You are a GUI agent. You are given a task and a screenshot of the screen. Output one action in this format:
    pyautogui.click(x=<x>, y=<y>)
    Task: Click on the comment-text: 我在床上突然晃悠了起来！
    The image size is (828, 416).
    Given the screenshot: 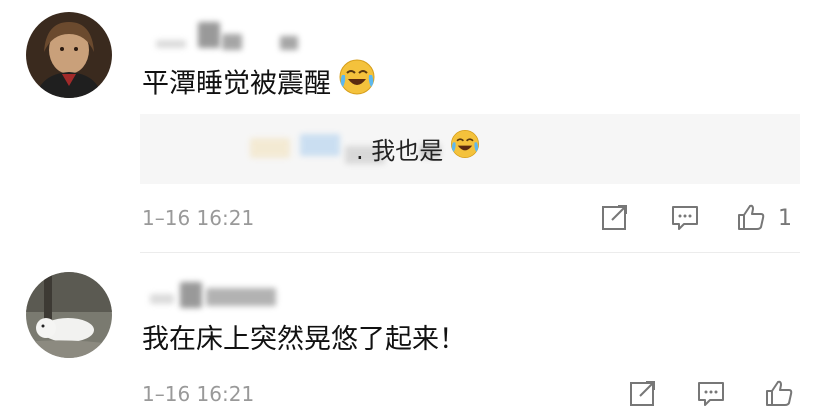 What is the action you would take?
    pyautogui.click(x=304, y=339)
    